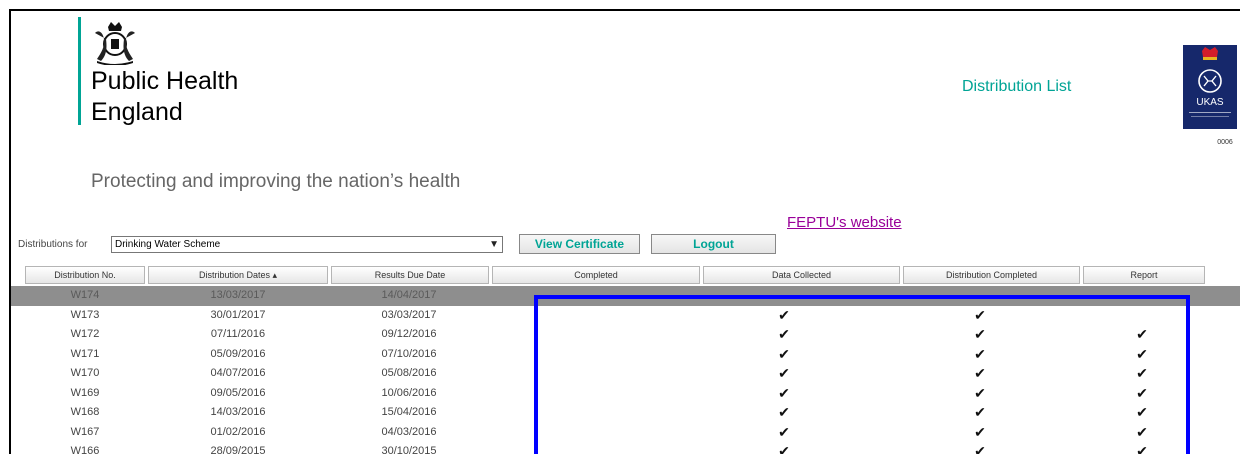  I want to click on cell-results-due-date: 30/10/2015, so click(409, 449).